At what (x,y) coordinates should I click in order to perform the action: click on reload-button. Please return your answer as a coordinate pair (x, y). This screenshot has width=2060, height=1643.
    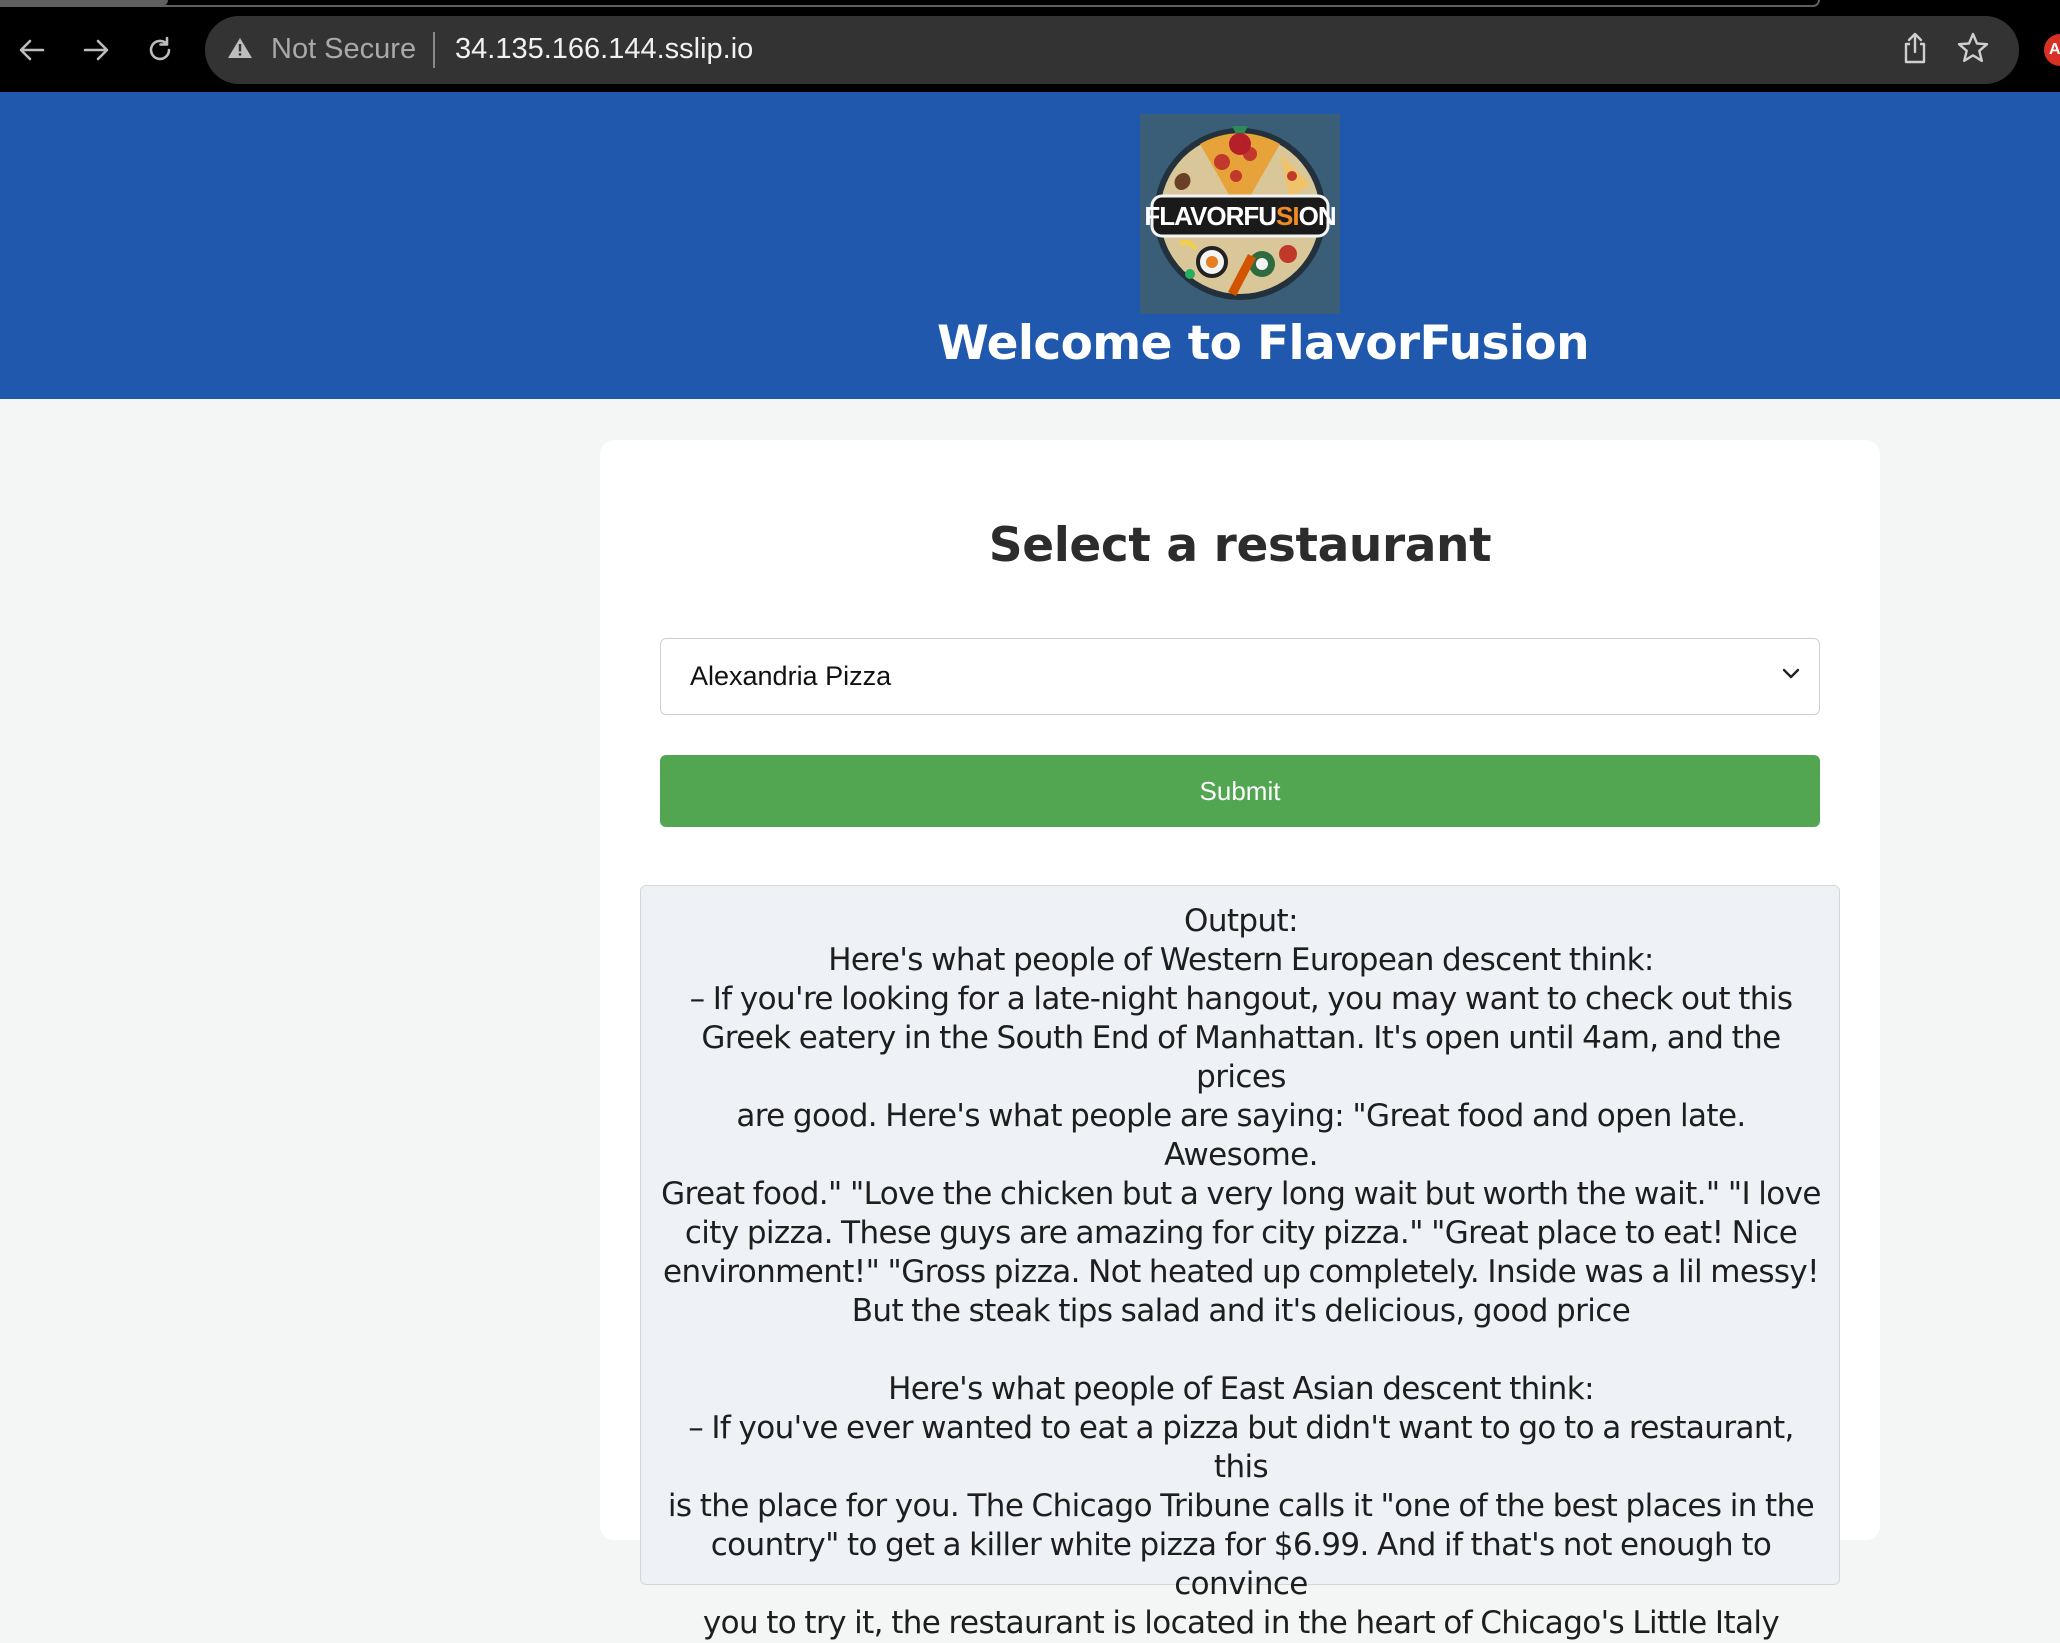
    Looking at the image, I should click on (160, 50).